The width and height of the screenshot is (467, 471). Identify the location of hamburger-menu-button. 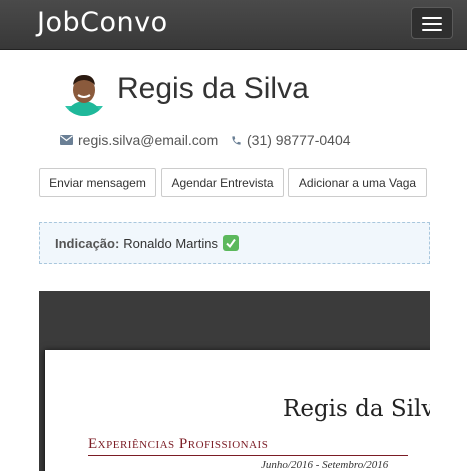
(432, 23).